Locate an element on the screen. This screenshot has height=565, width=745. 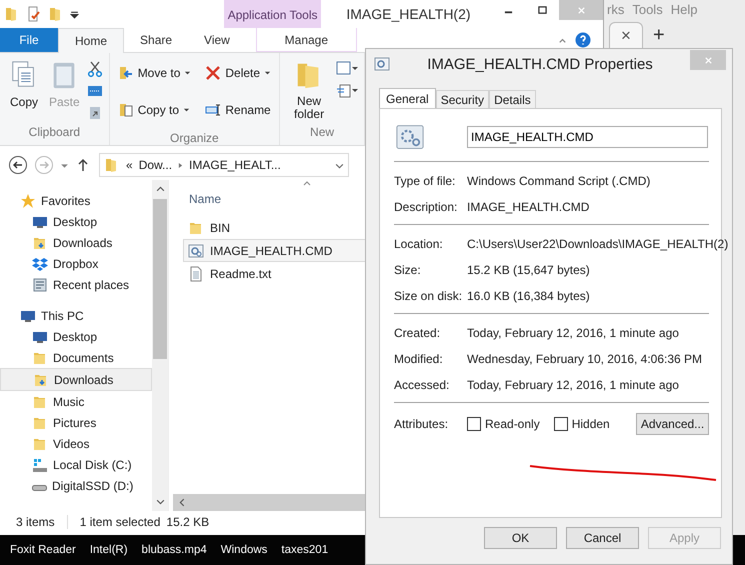
property-value: 15.2 KB (15,647 bytes) is located at coordinates (528, 270).